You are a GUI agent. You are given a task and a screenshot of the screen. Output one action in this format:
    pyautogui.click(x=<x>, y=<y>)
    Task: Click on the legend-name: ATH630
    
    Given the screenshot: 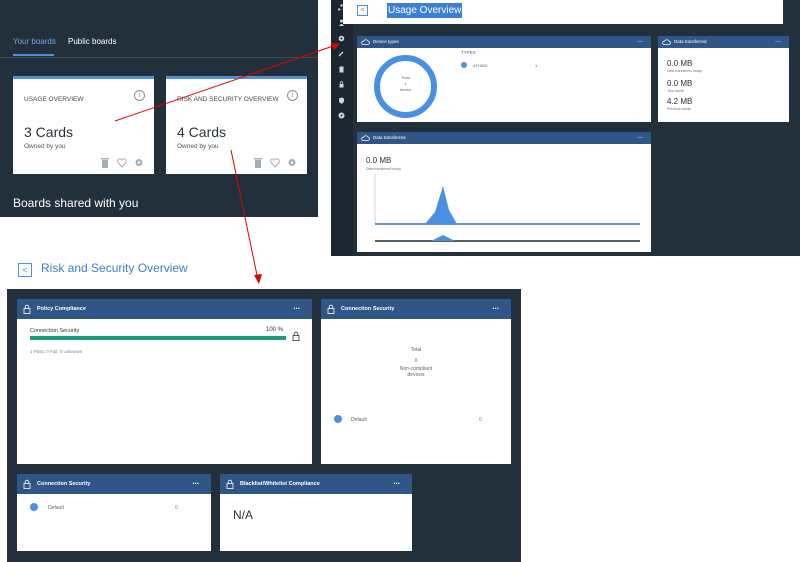 What is the action you would take?
    pyautogui.click(x=480, y=65)
    